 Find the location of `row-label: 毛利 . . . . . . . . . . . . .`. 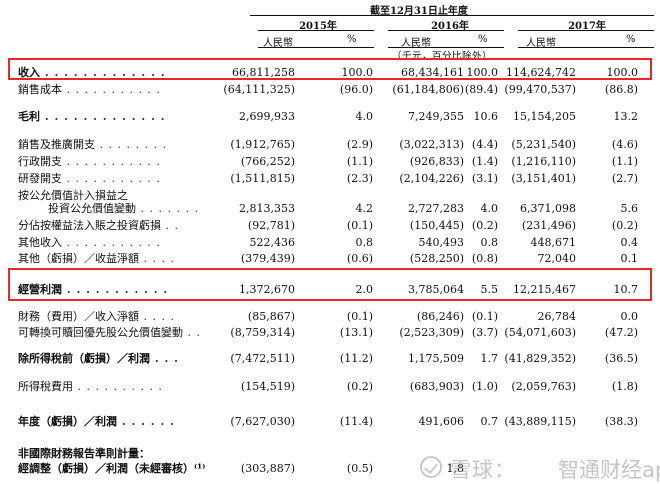

row-label: 毛利 . . . . . . . . . . . . . is located at coordinates (92, 117).